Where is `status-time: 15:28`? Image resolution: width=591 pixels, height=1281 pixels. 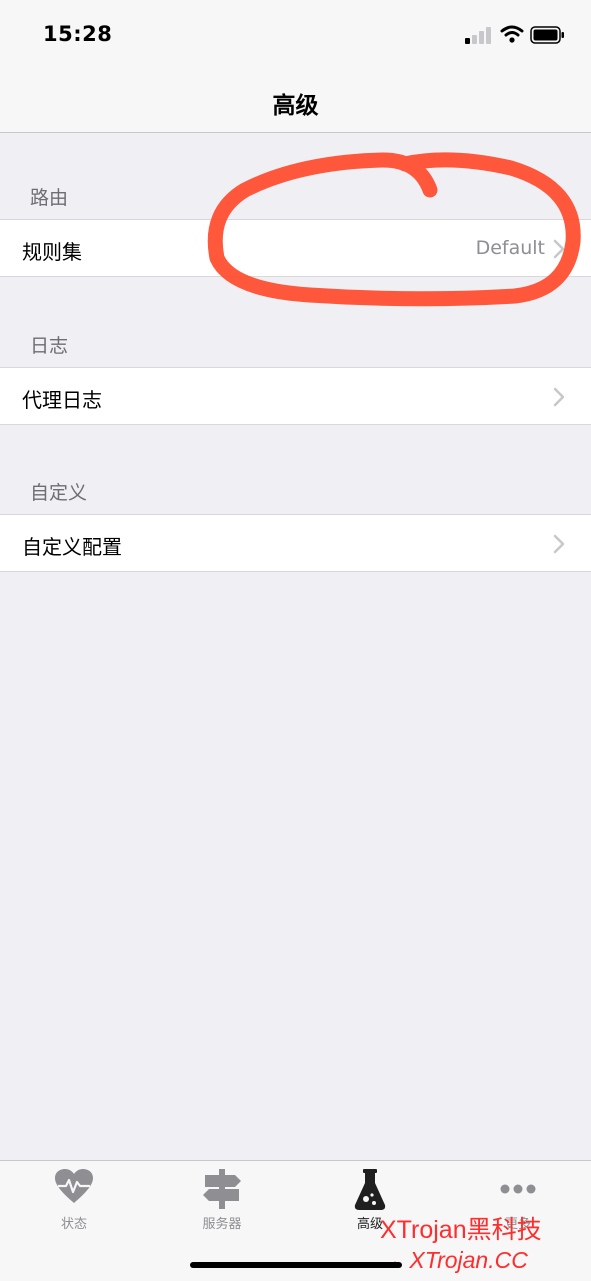
status-time: 15:28 is located at coordinates (78, 34).